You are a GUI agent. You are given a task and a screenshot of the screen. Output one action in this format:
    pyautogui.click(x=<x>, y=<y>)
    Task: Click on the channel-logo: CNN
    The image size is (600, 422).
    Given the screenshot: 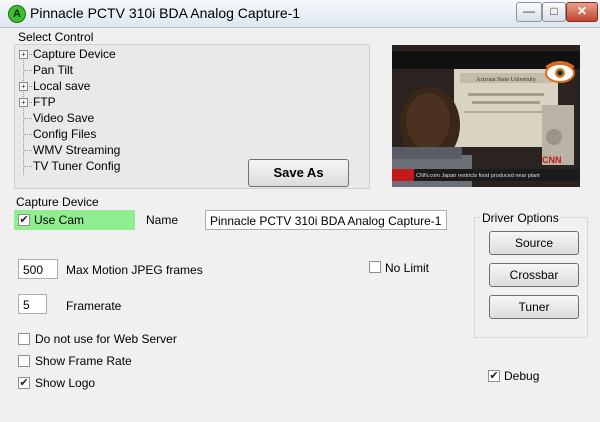 What is the action you would take?
    pyautogui.click(x=552, y=160)
    